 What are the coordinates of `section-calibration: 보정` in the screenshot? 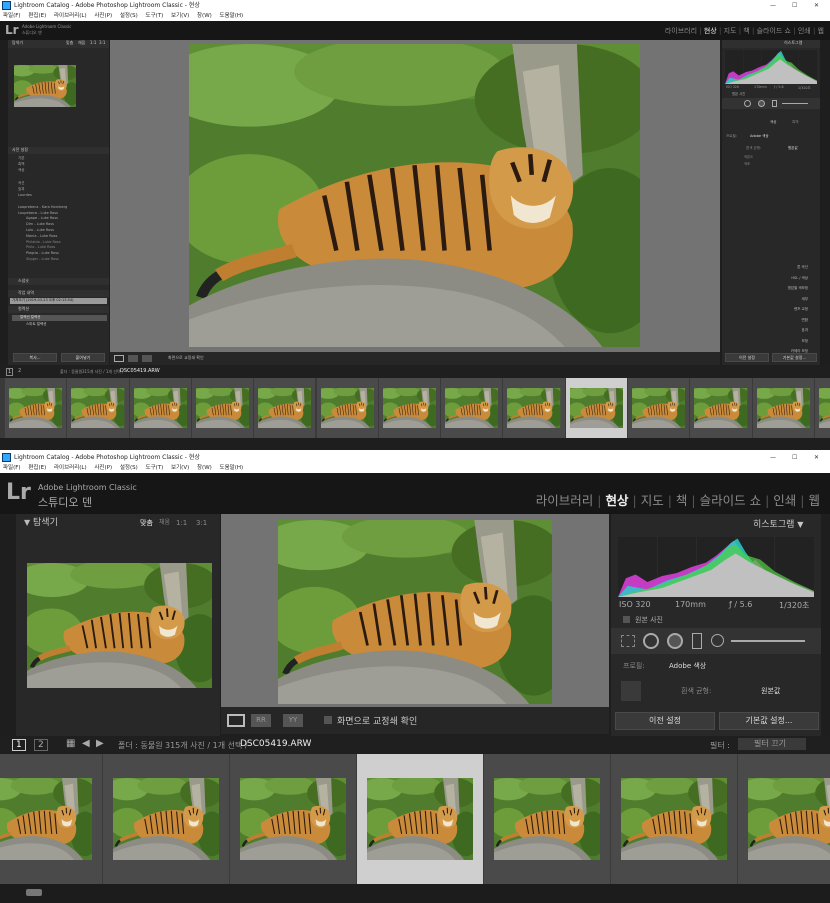 It's located at (766, 341).